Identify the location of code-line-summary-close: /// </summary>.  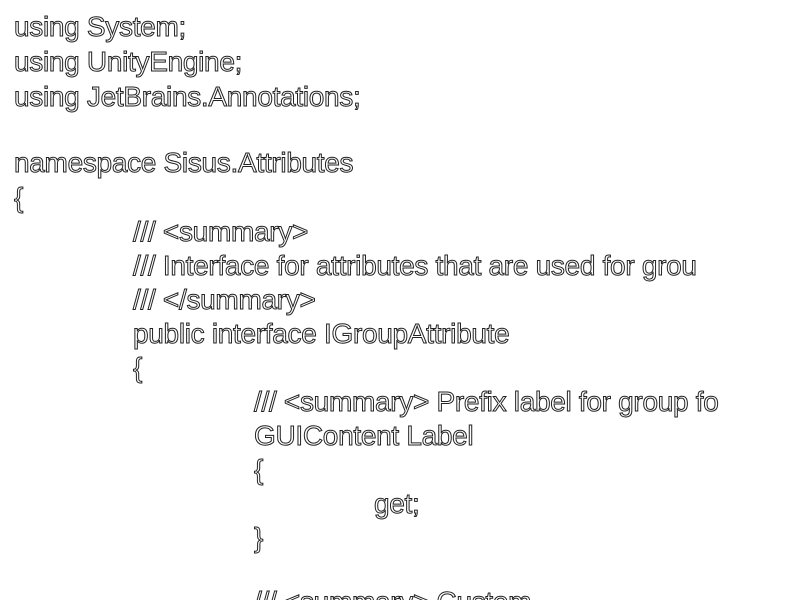
(225, 300).